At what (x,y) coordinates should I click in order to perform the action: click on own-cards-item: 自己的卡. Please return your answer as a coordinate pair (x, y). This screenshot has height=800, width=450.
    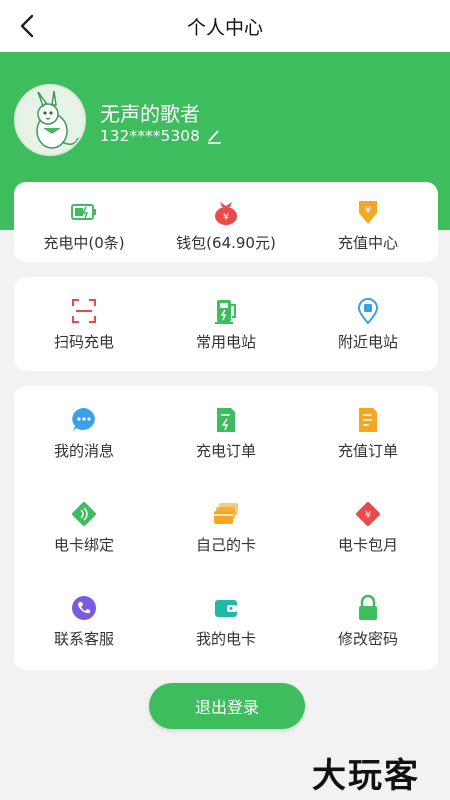
    Looking at the image, I should click on (226, 537).